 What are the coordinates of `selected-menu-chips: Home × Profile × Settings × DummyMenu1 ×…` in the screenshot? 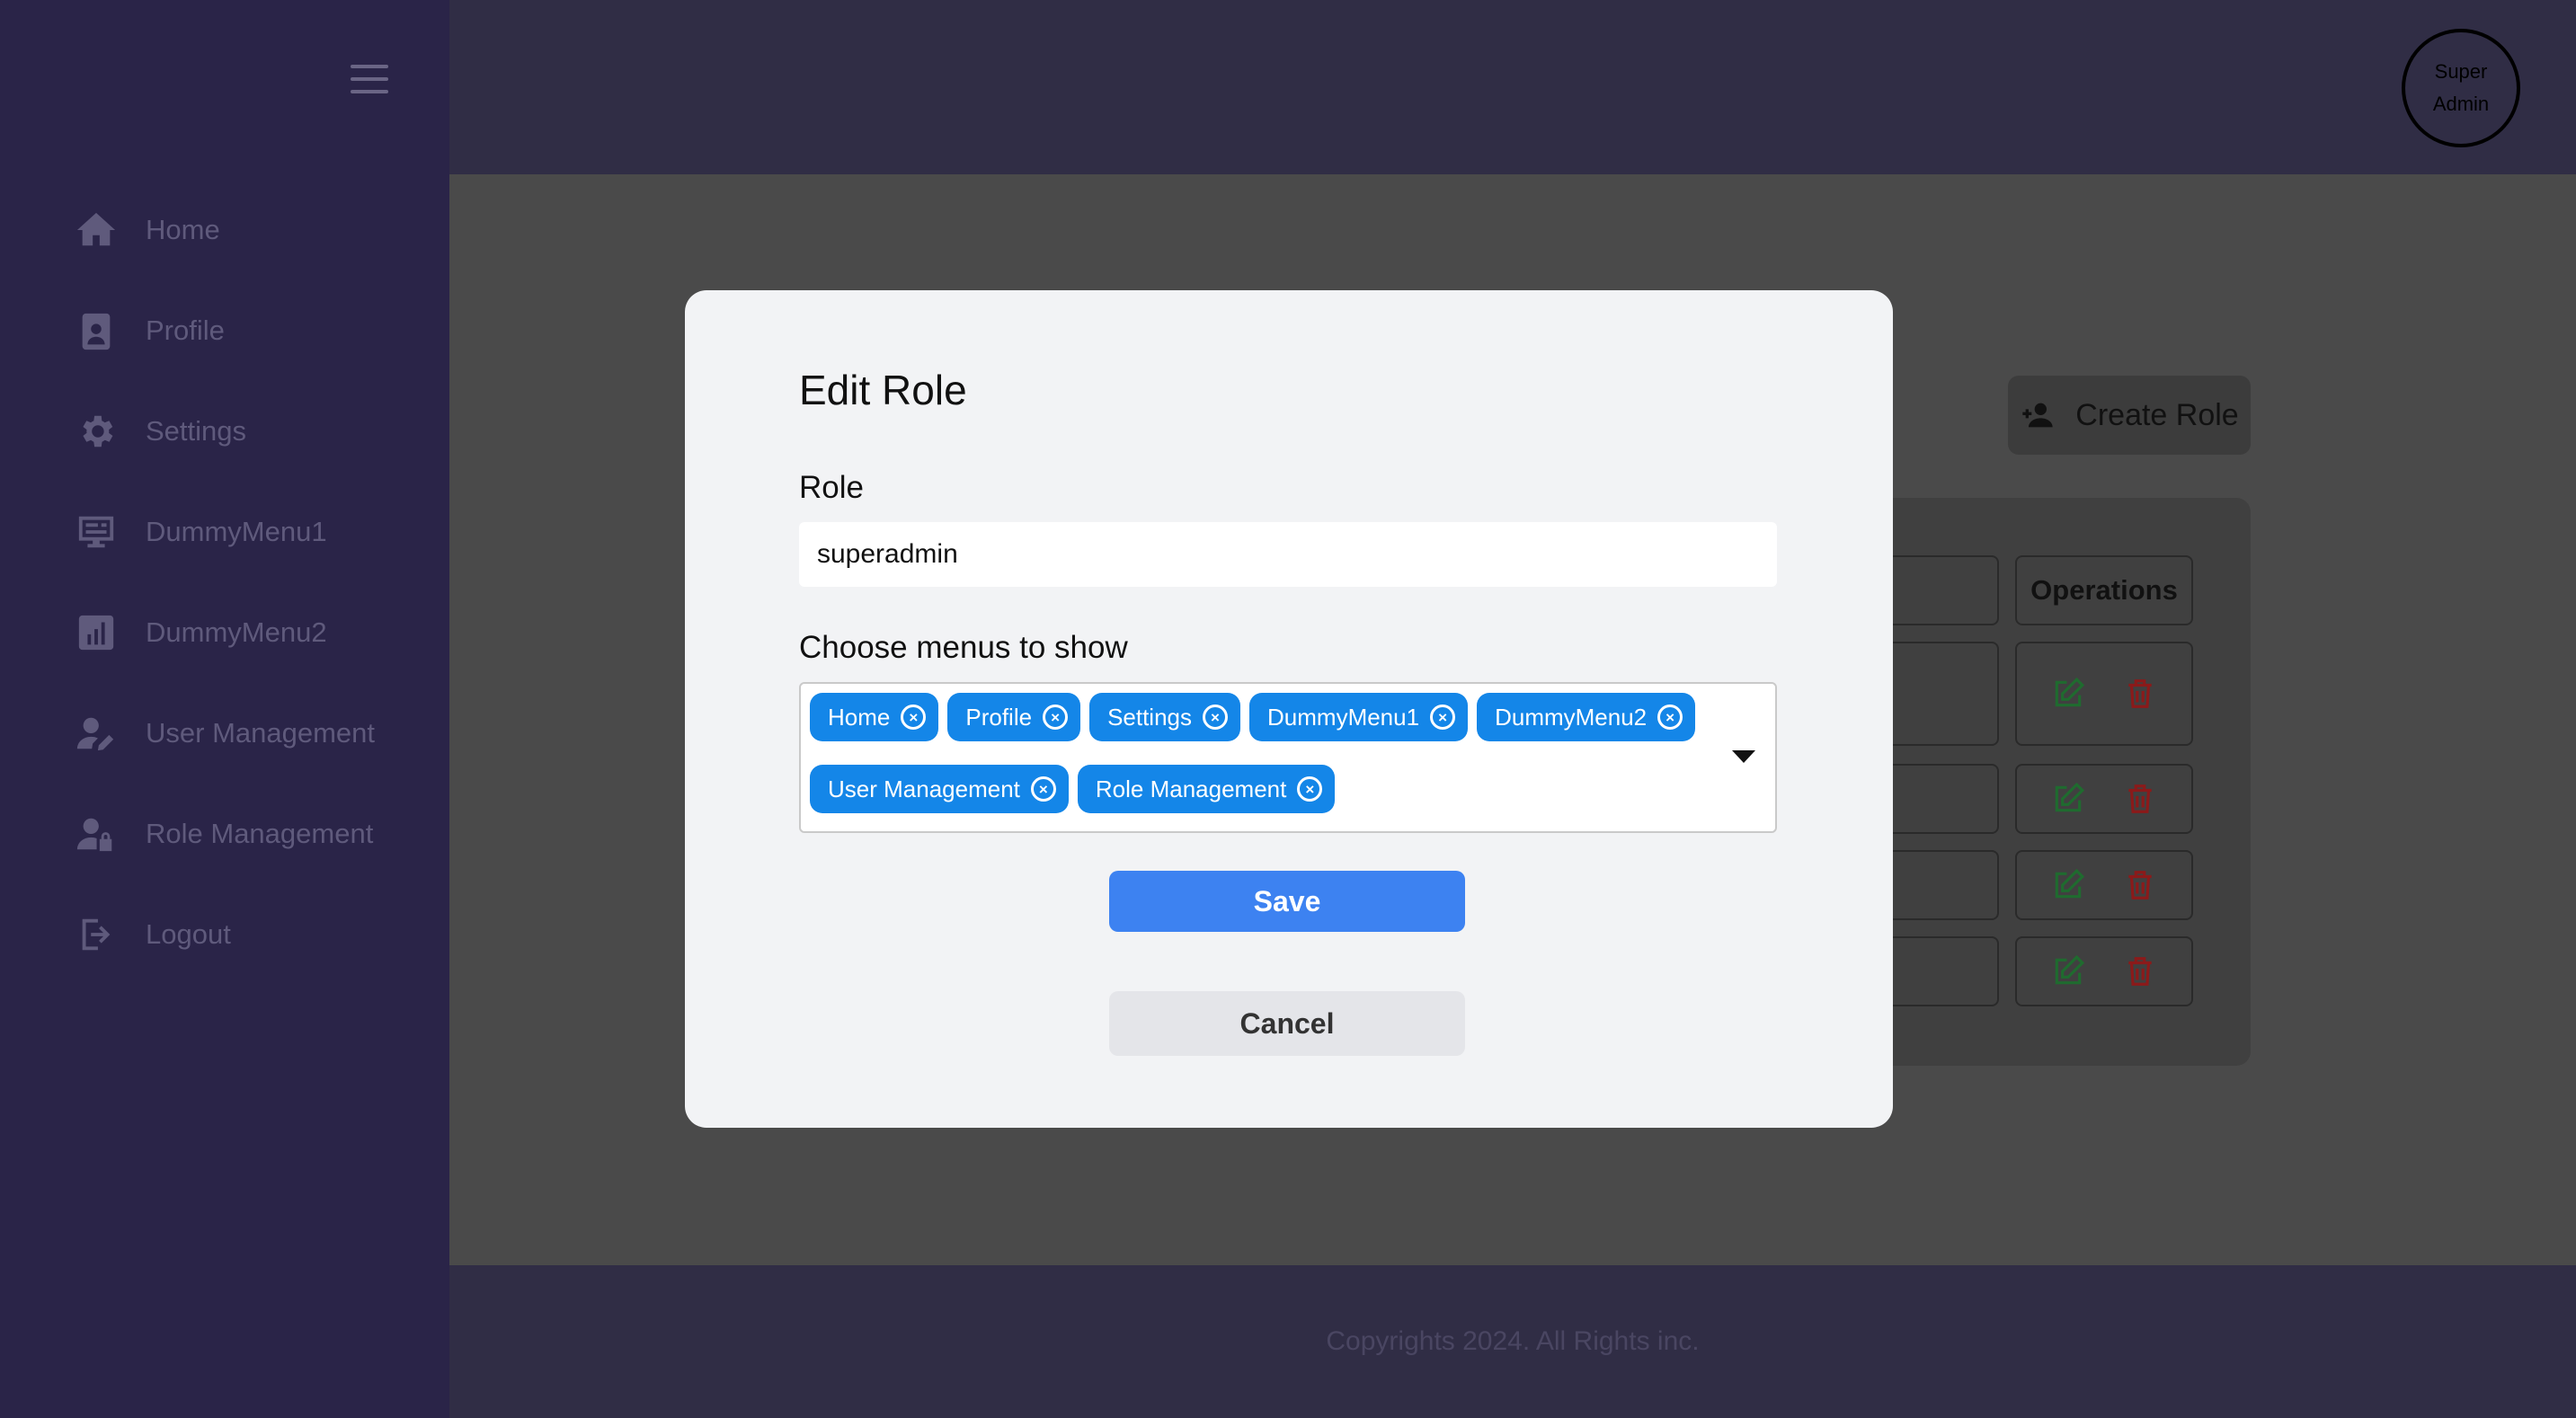 It's located at (1259, 753).